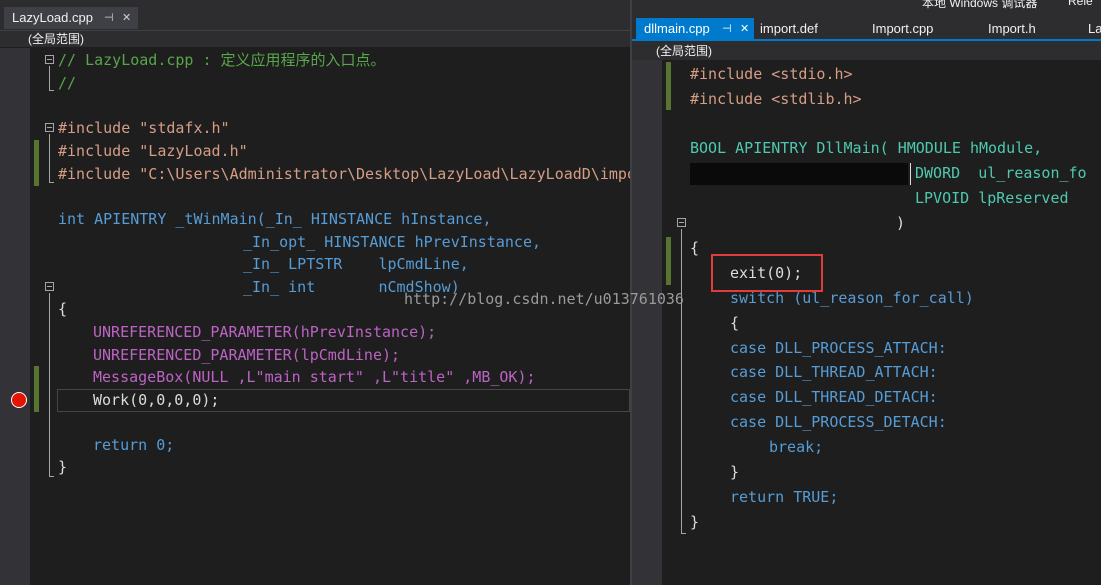 The height and width of the screenshot is (585, 1101). Describe the element at coordinates (767, 273) in the screenshot. I see `annotation-highlight-box` at that location.